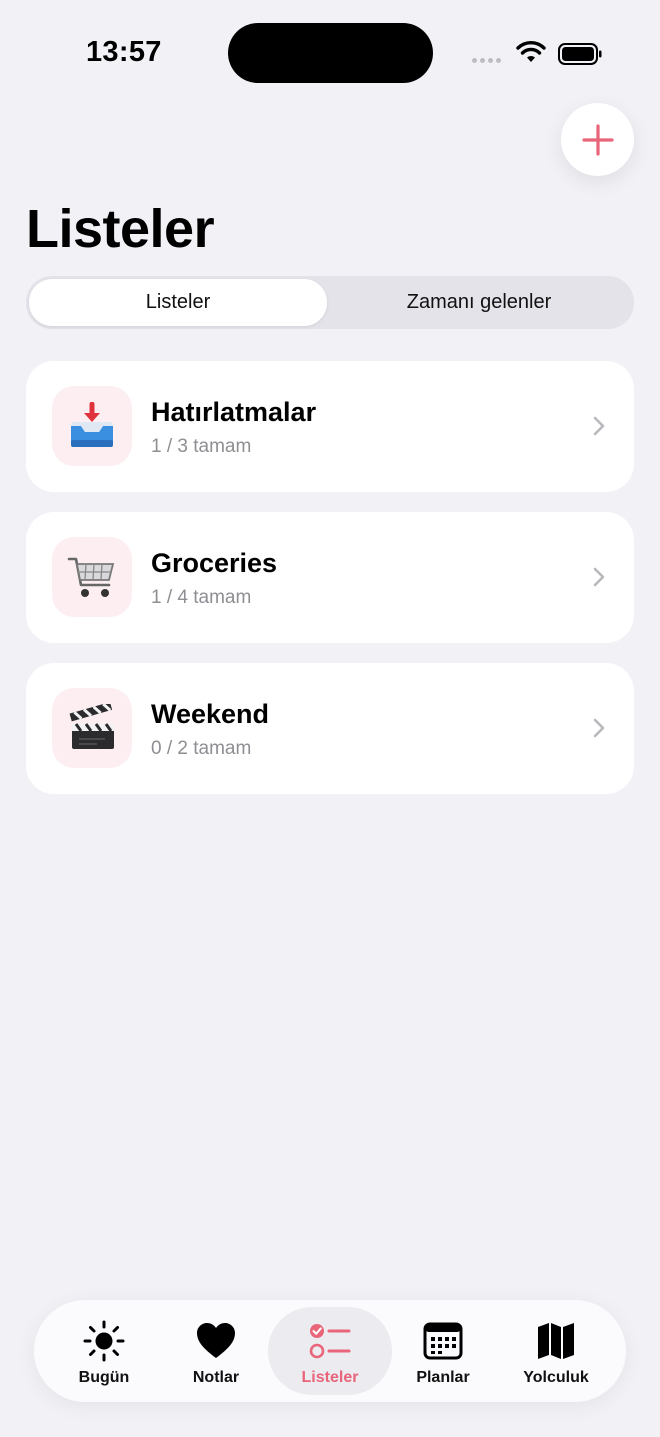 The image size is (660, 1437). I want to click on page-title: Listeler, so click(120, 229).